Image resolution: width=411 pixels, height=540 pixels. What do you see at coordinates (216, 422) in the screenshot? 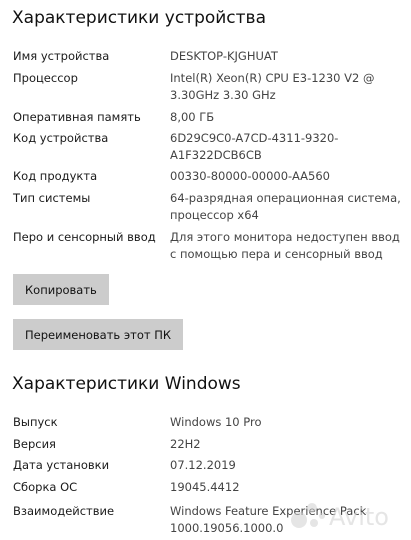
I see `edition-value: Windows 10 Pro` at bounding box center [216, 422].